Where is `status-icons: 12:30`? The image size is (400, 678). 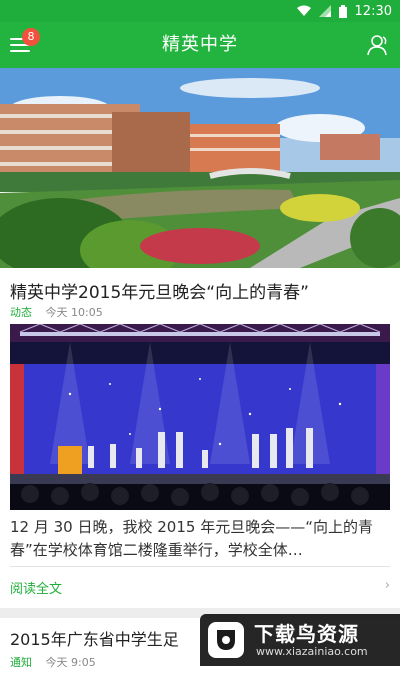 status-icons: 12:30 is located at coordinates (344, 11).